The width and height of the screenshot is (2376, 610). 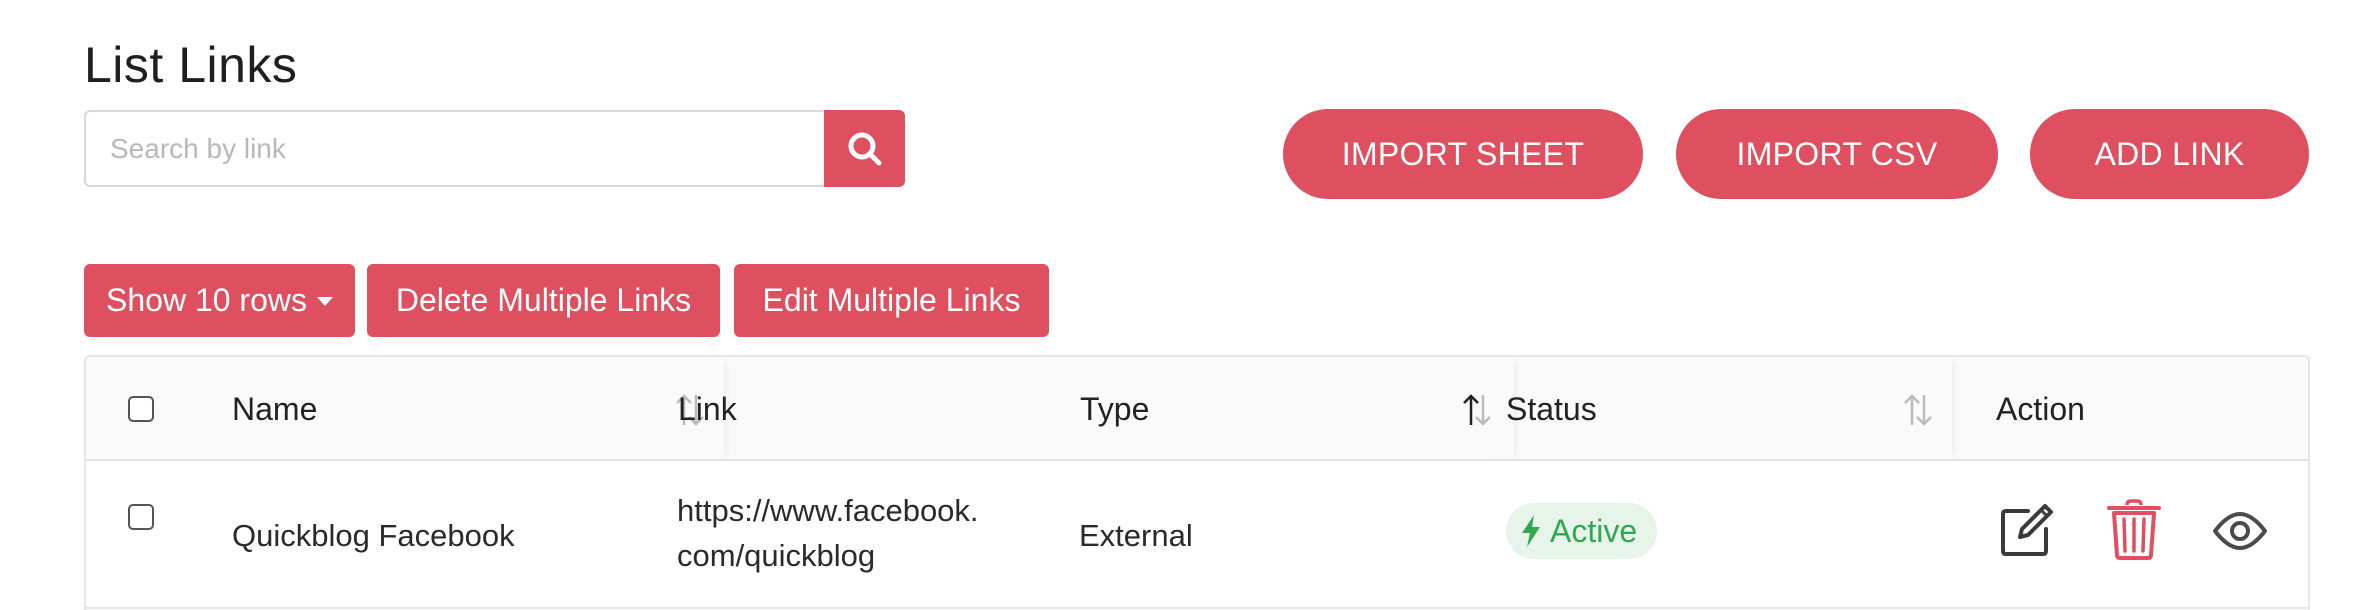 What do you see at coordinates (373, 535) in the screenshot?
I see `link-name: Quickblog Facebook` at bounding box center [373, 535].